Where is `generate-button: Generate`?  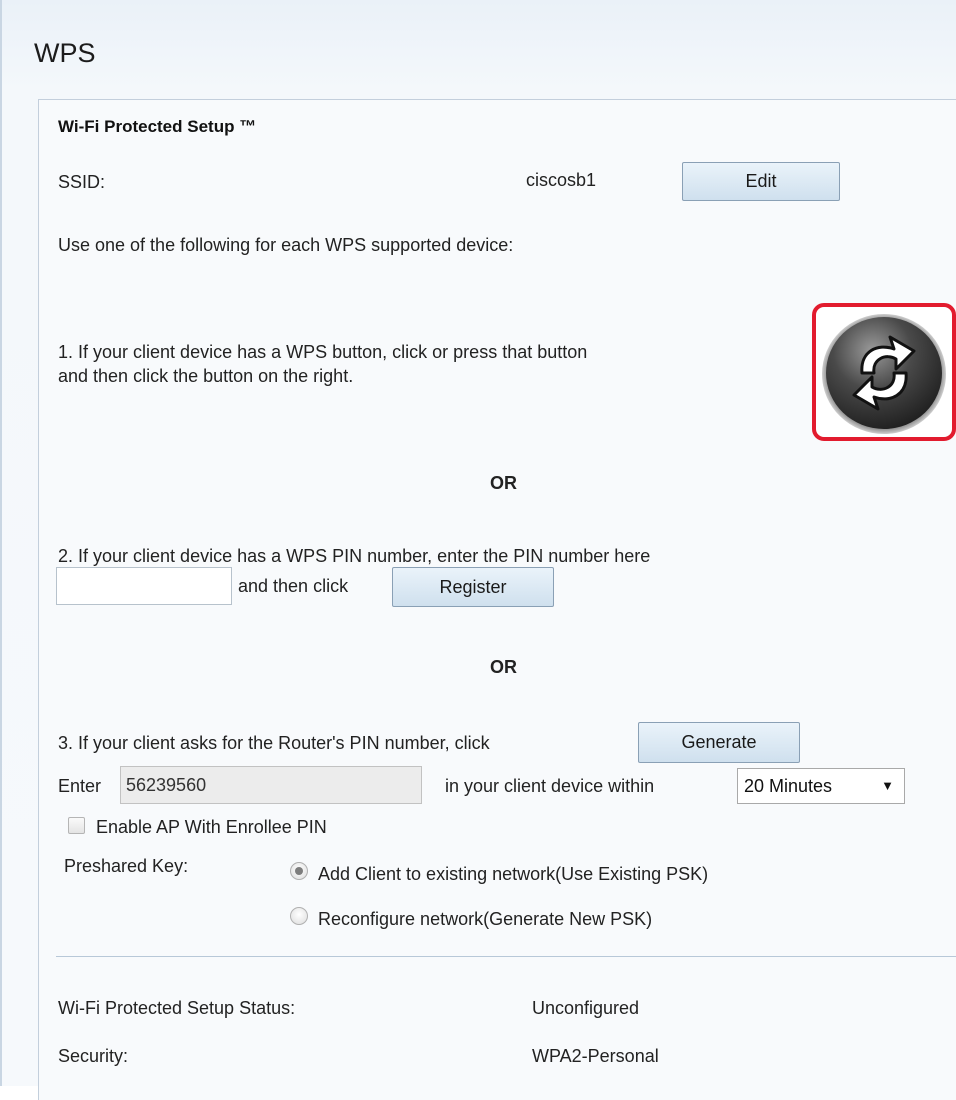
generate-button: Generate is located at coordinates (719, 742).